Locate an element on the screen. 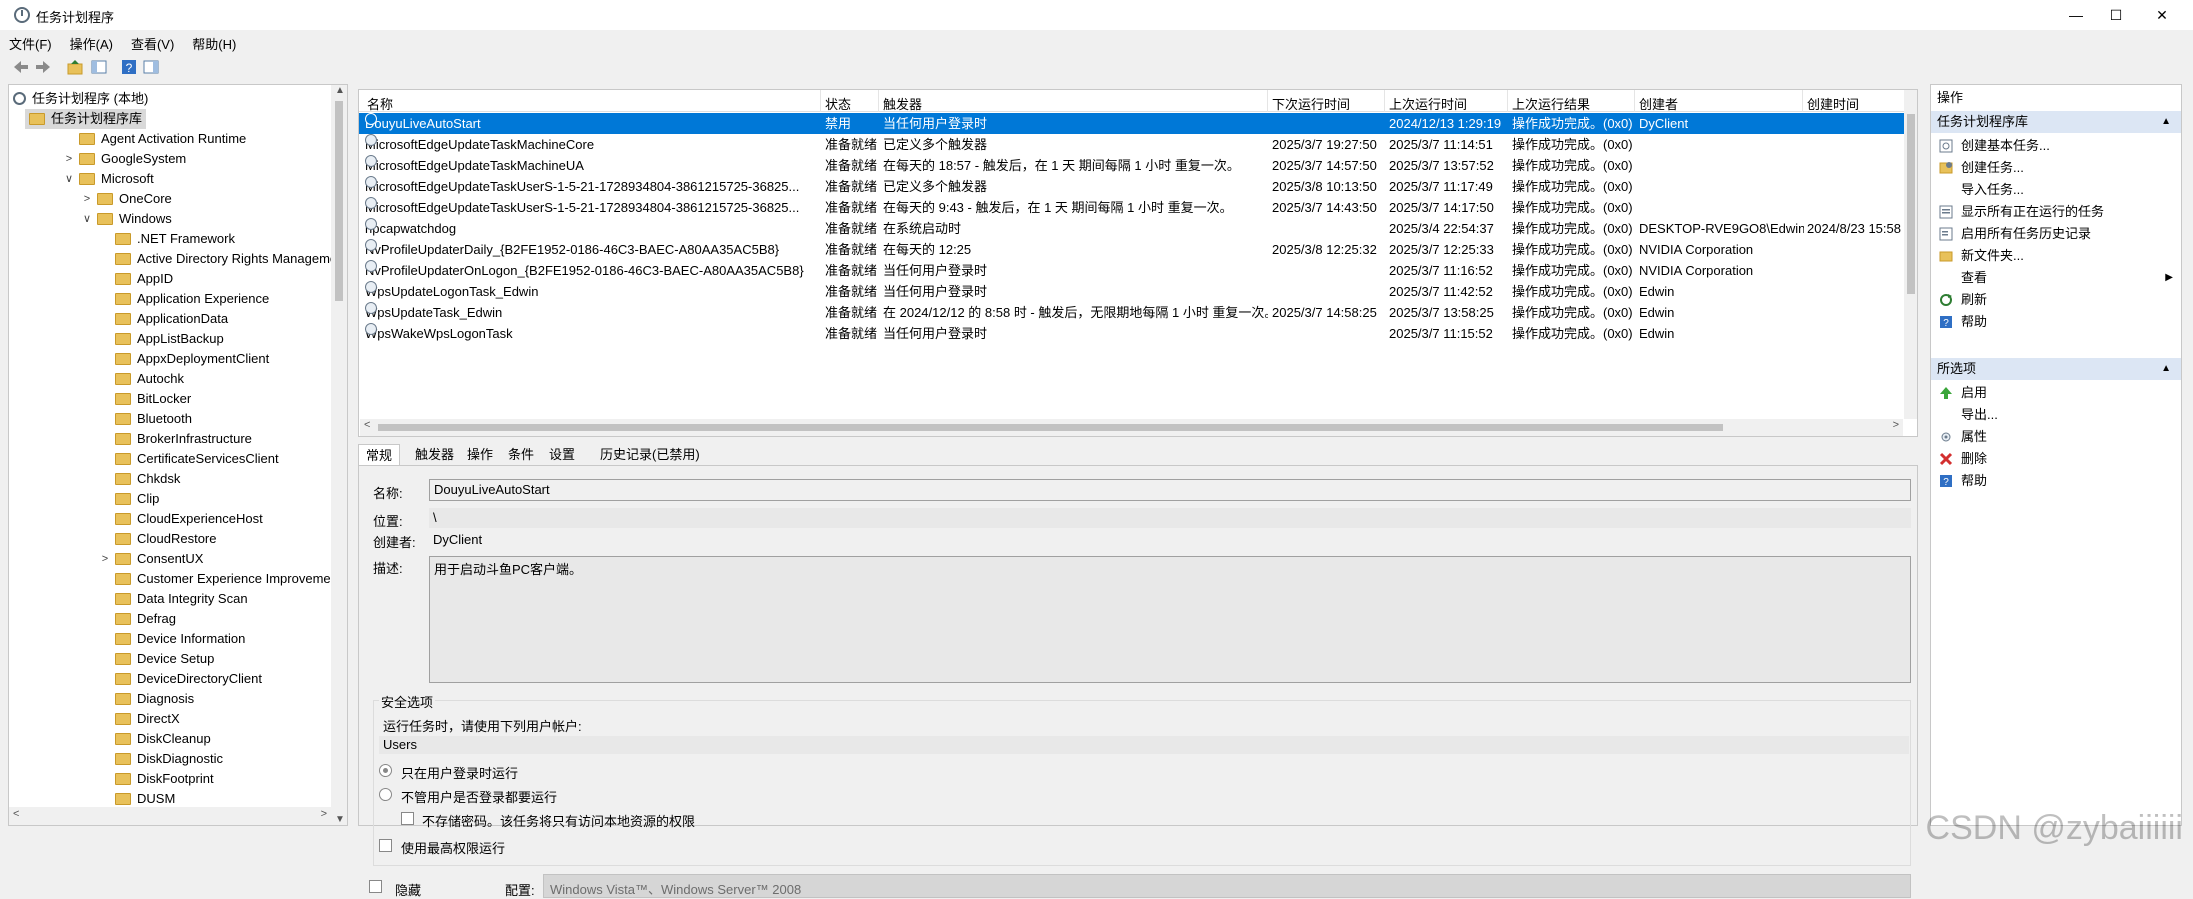 The image size is (2193, 899). show-hide-action-pane-icon is located at coordinates (151, 67).